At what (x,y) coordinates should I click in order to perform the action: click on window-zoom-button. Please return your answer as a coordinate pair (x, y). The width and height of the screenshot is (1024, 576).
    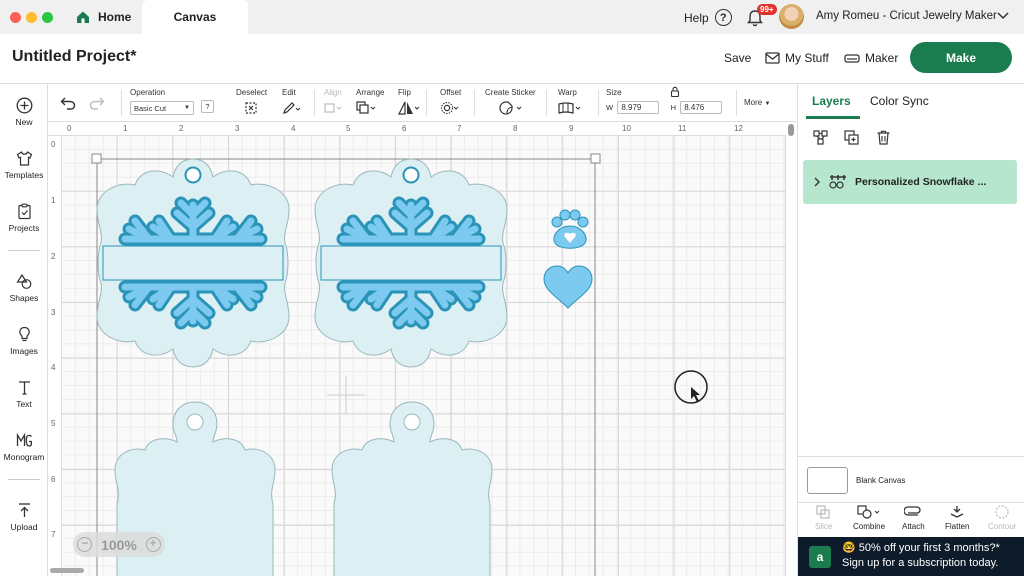
    Looking at the image, I should click on (47, 17).